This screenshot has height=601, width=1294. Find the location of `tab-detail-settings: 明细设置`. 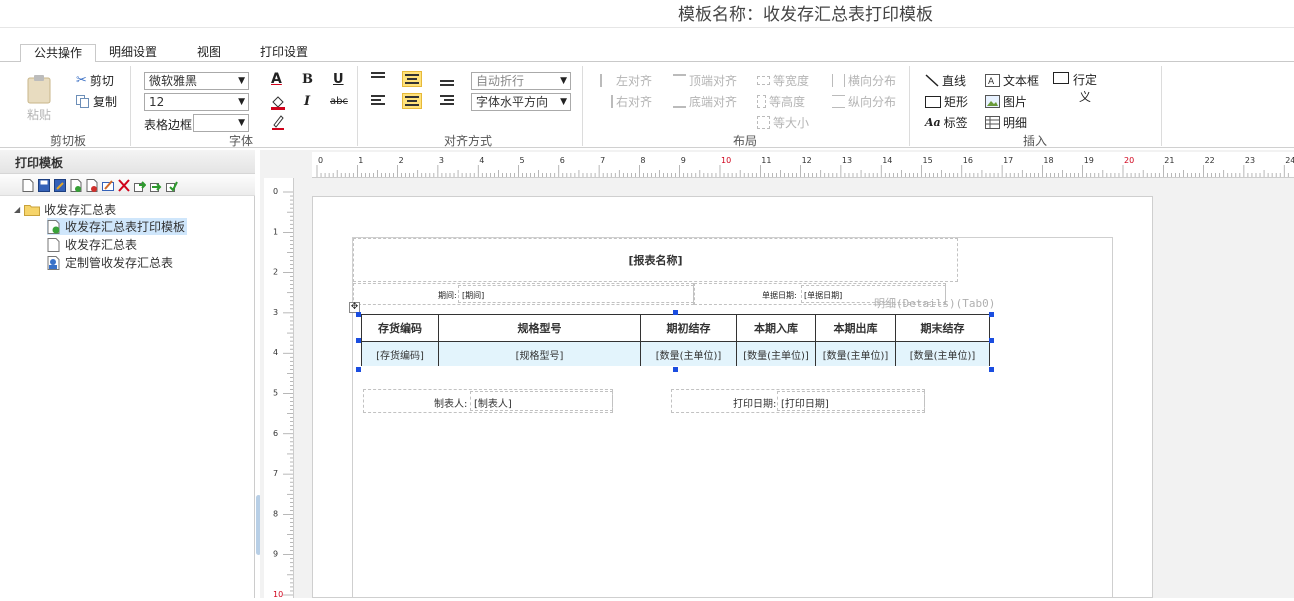

tab-detail-settings: 明细设置 is located at coordinates (133, 53).